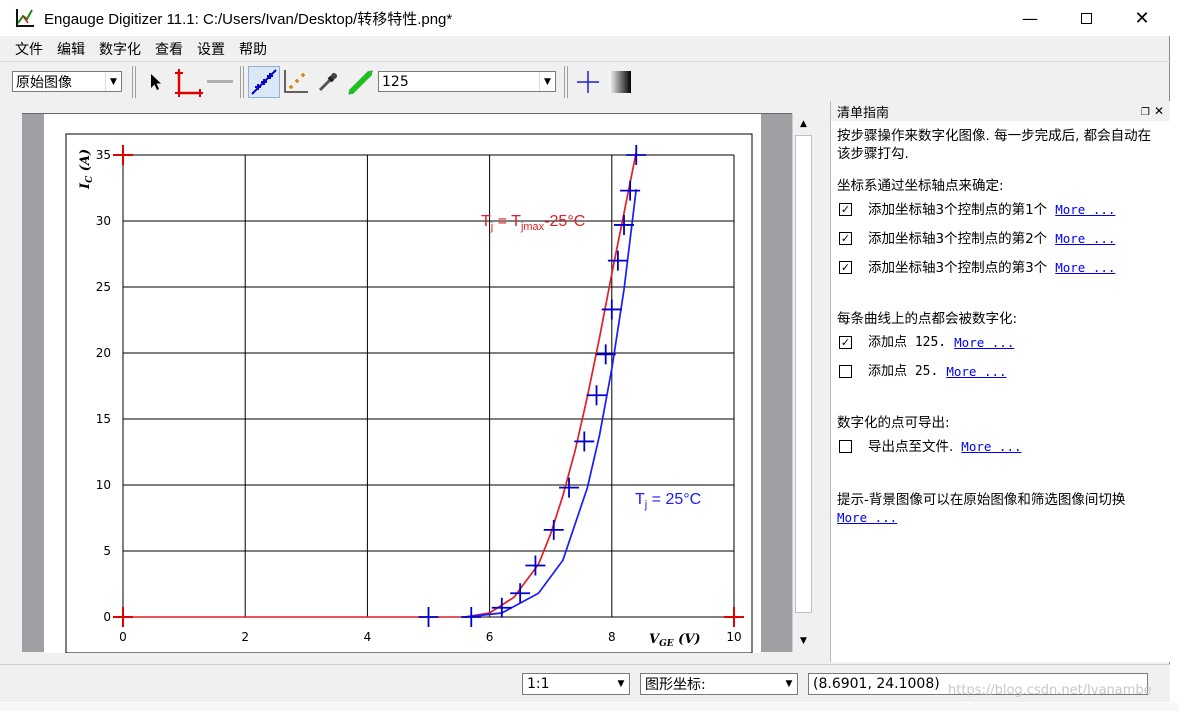 This screenshot has height=711, width=1179. Describe the element at coordinates (29, 49) in the screenshot. I see `menu-file: 文件` at that location.